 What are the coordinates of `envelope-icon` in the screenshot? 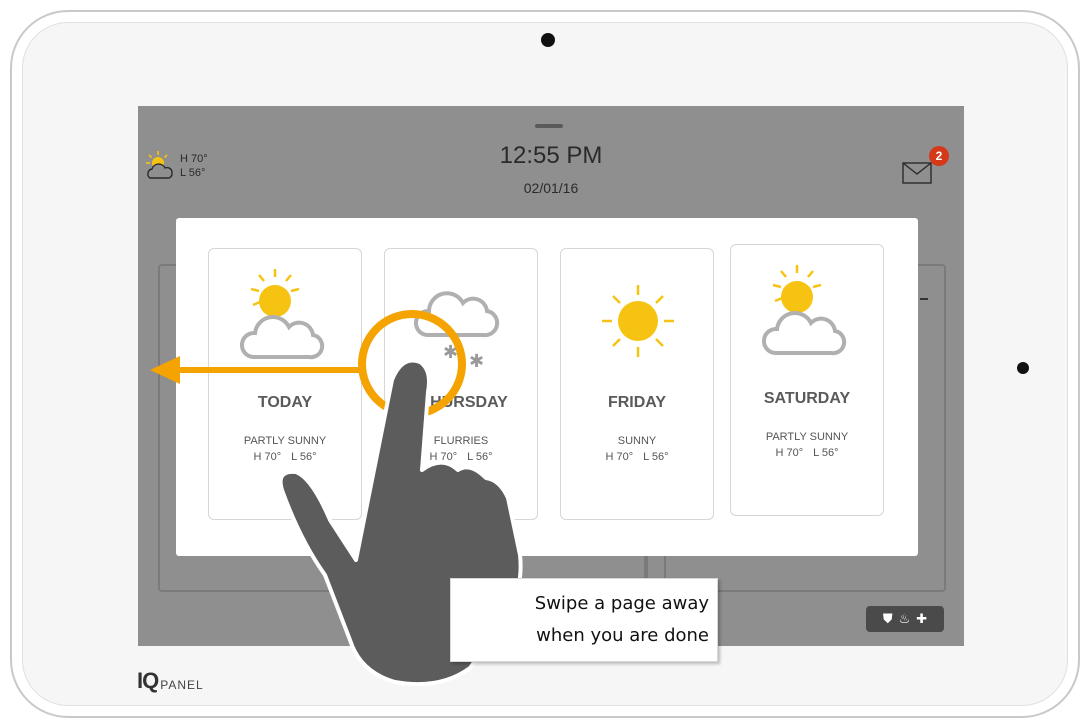 It's located at (917, 173).